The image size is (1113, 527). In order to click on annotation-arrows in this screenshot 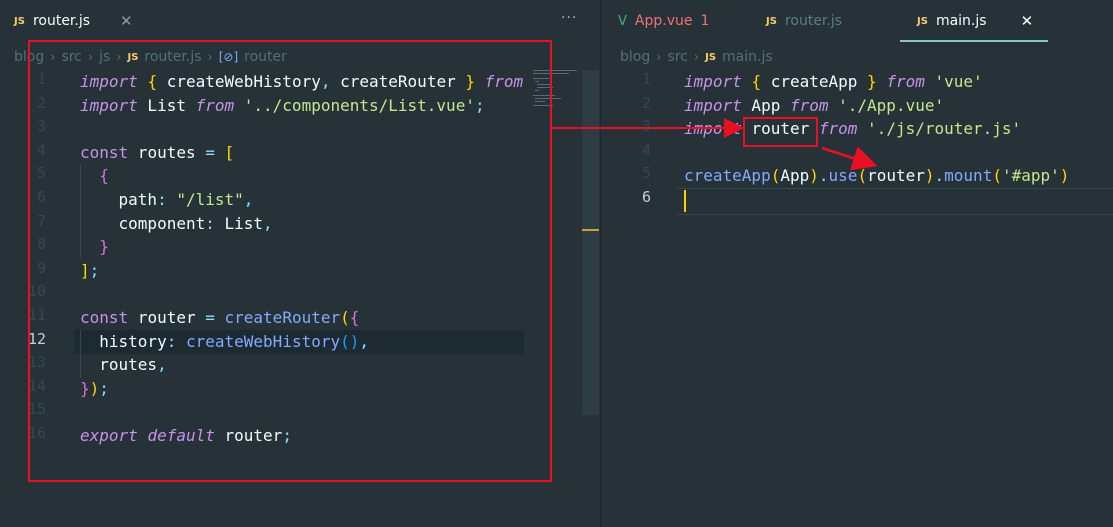, I will do `click(715, 144)`.